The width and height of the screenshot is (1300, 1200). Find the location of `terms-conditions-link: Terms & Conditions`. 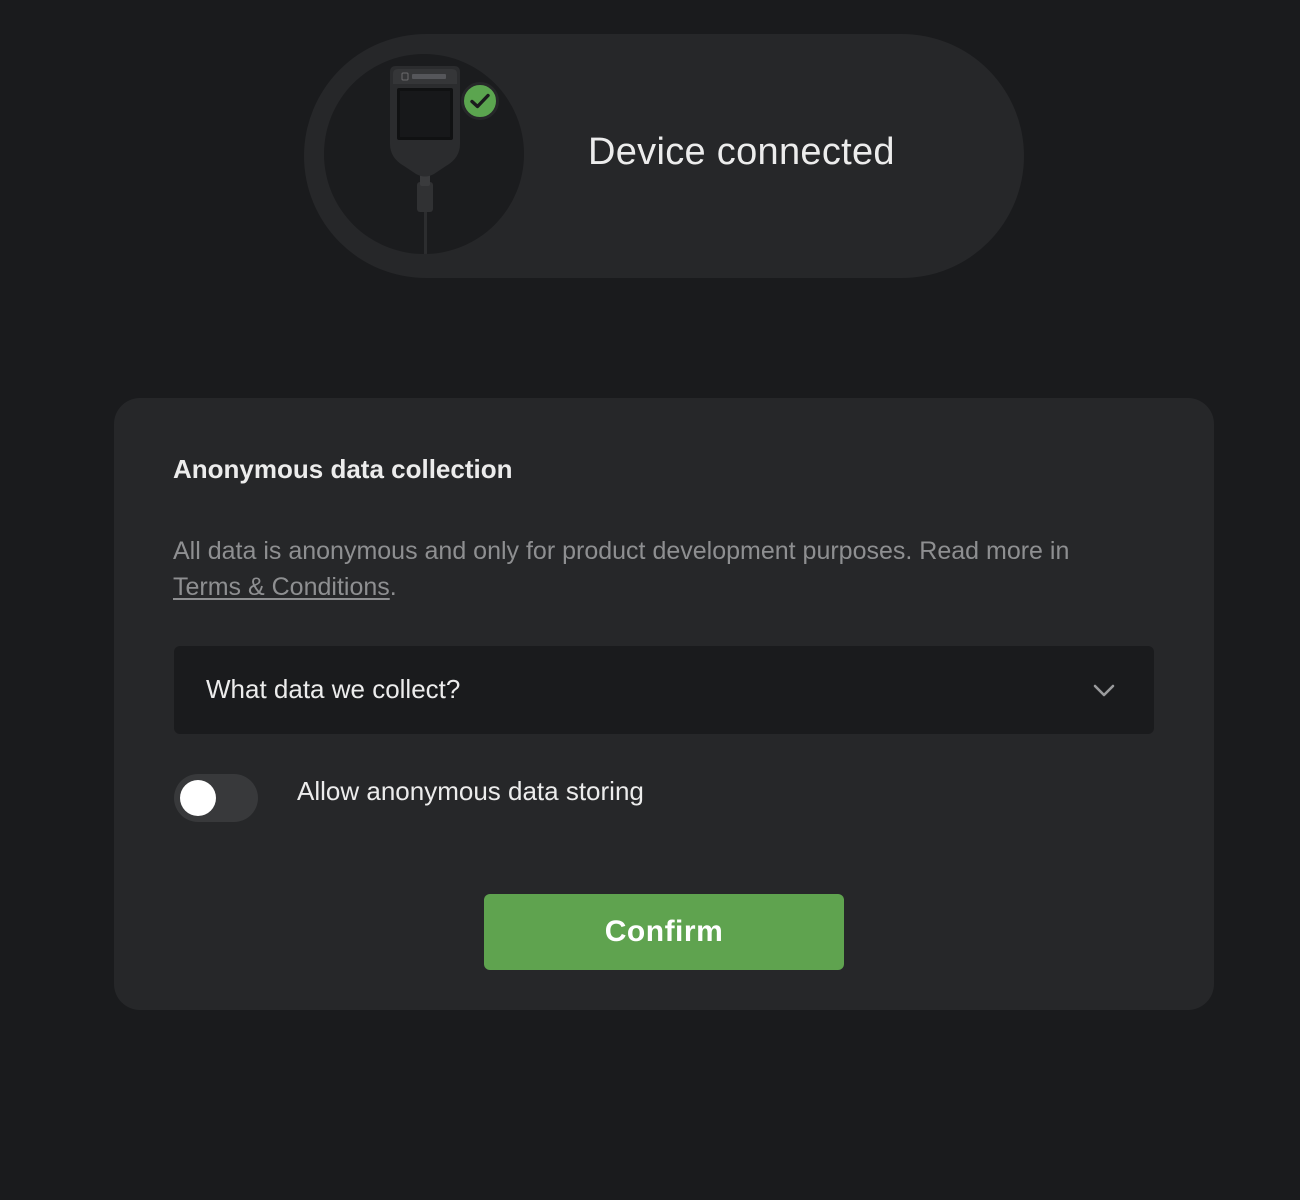

terms-conditions-link: Terms & Conditions is located at coordinates (281, 587).